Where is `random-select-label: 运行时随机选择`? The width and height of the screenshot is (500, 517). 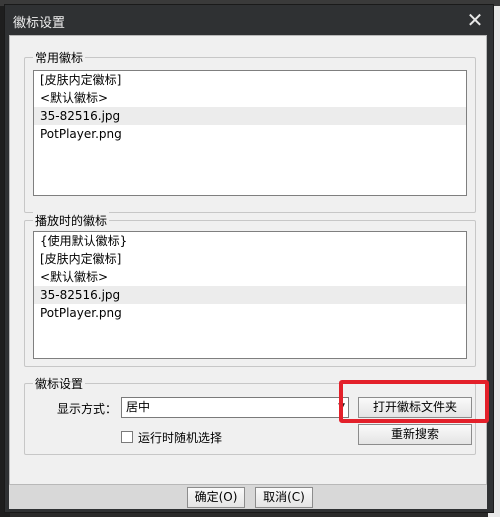 random-select-label: 运行时随机选择 is located at coordinates (180, 438).